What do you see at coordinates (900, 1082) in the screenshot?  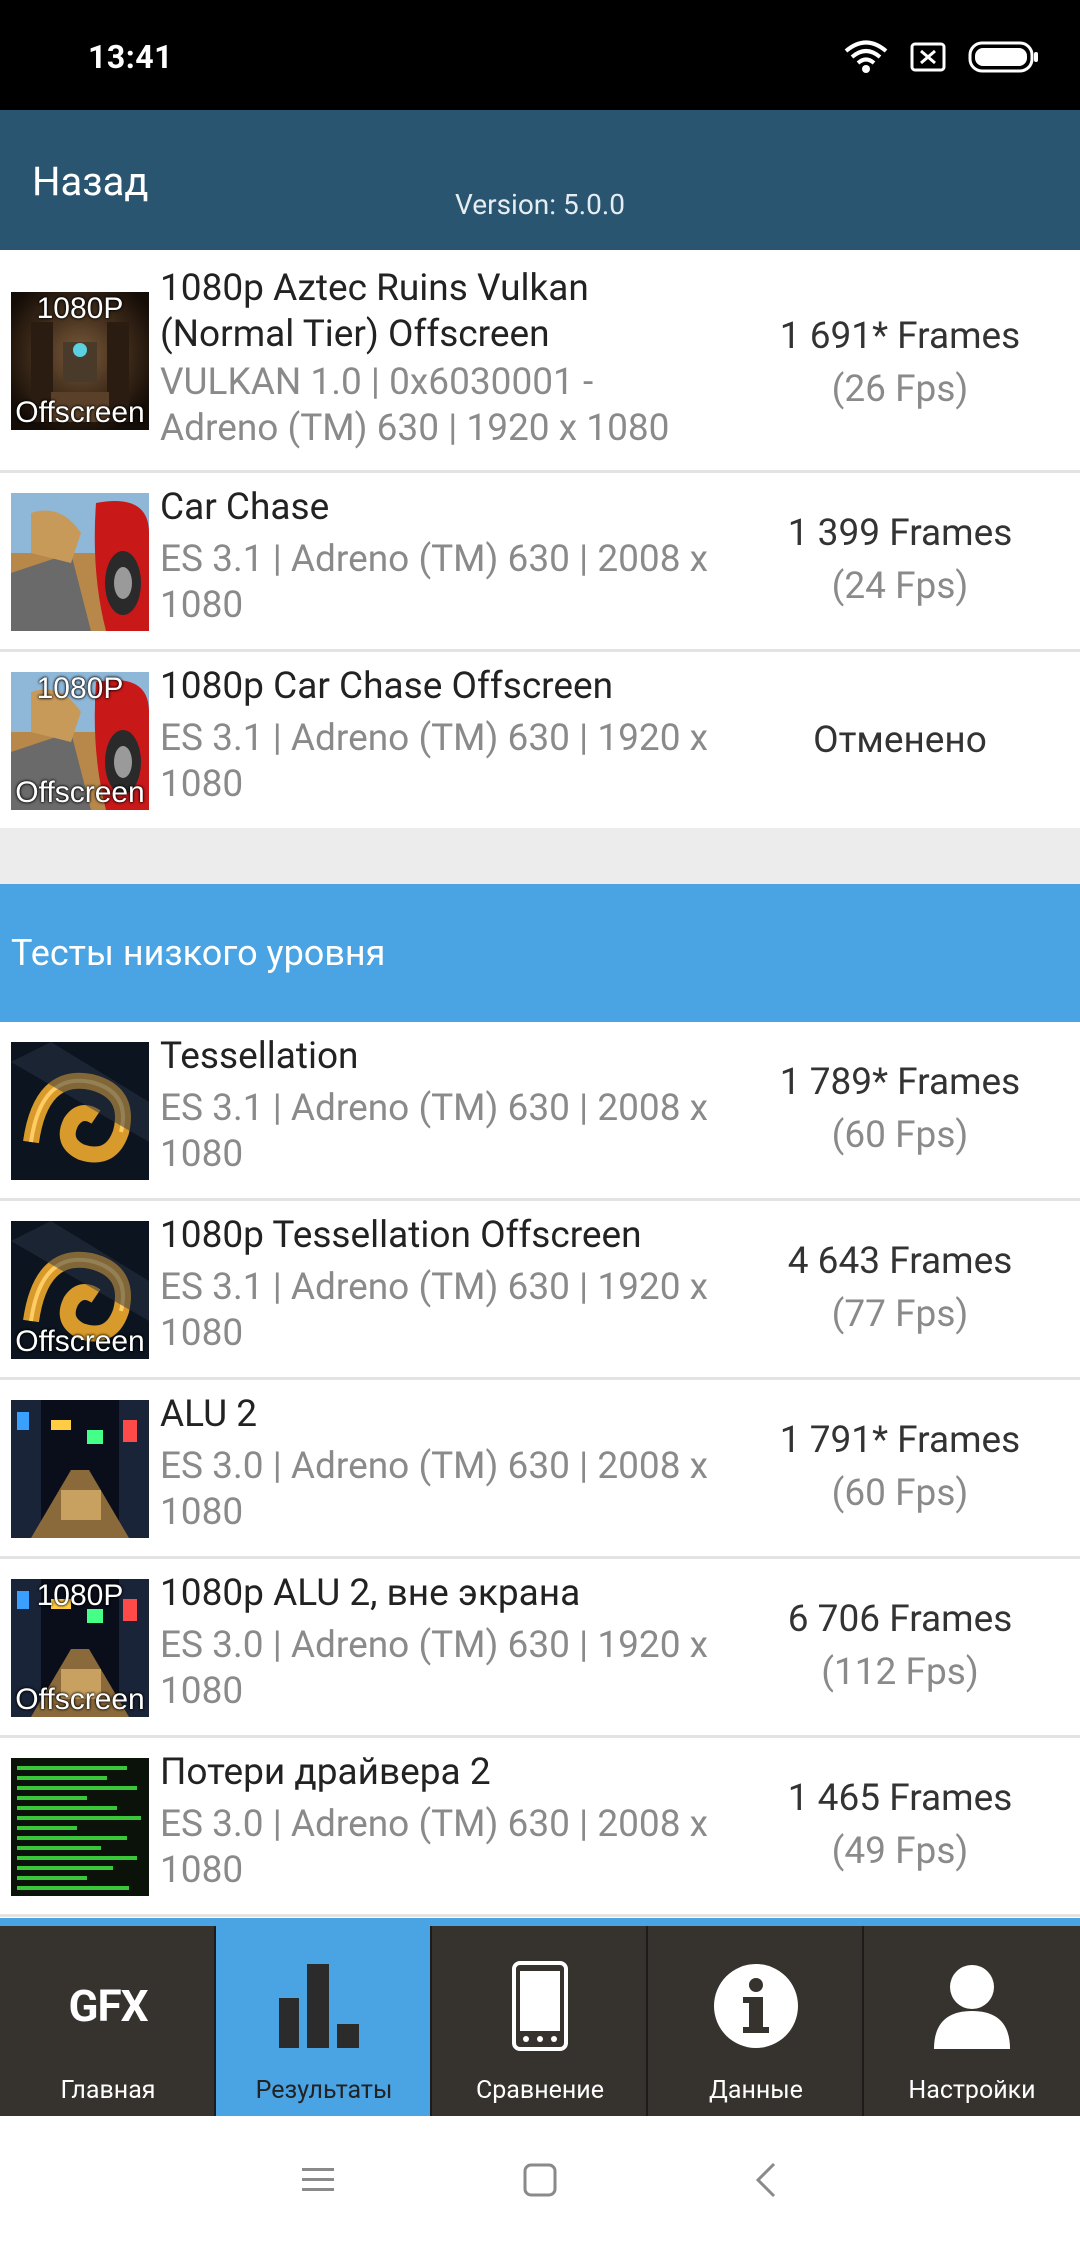 I see `test-frames: 1 789* Frames` at bounding box center [900, 1082].